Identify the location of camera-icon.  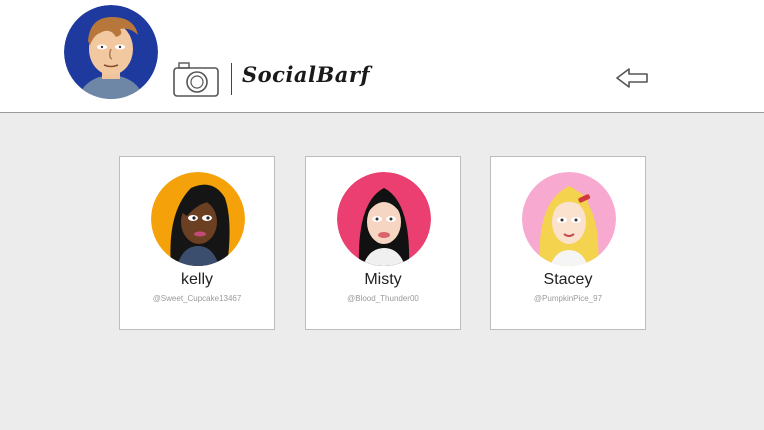
(196, 79).